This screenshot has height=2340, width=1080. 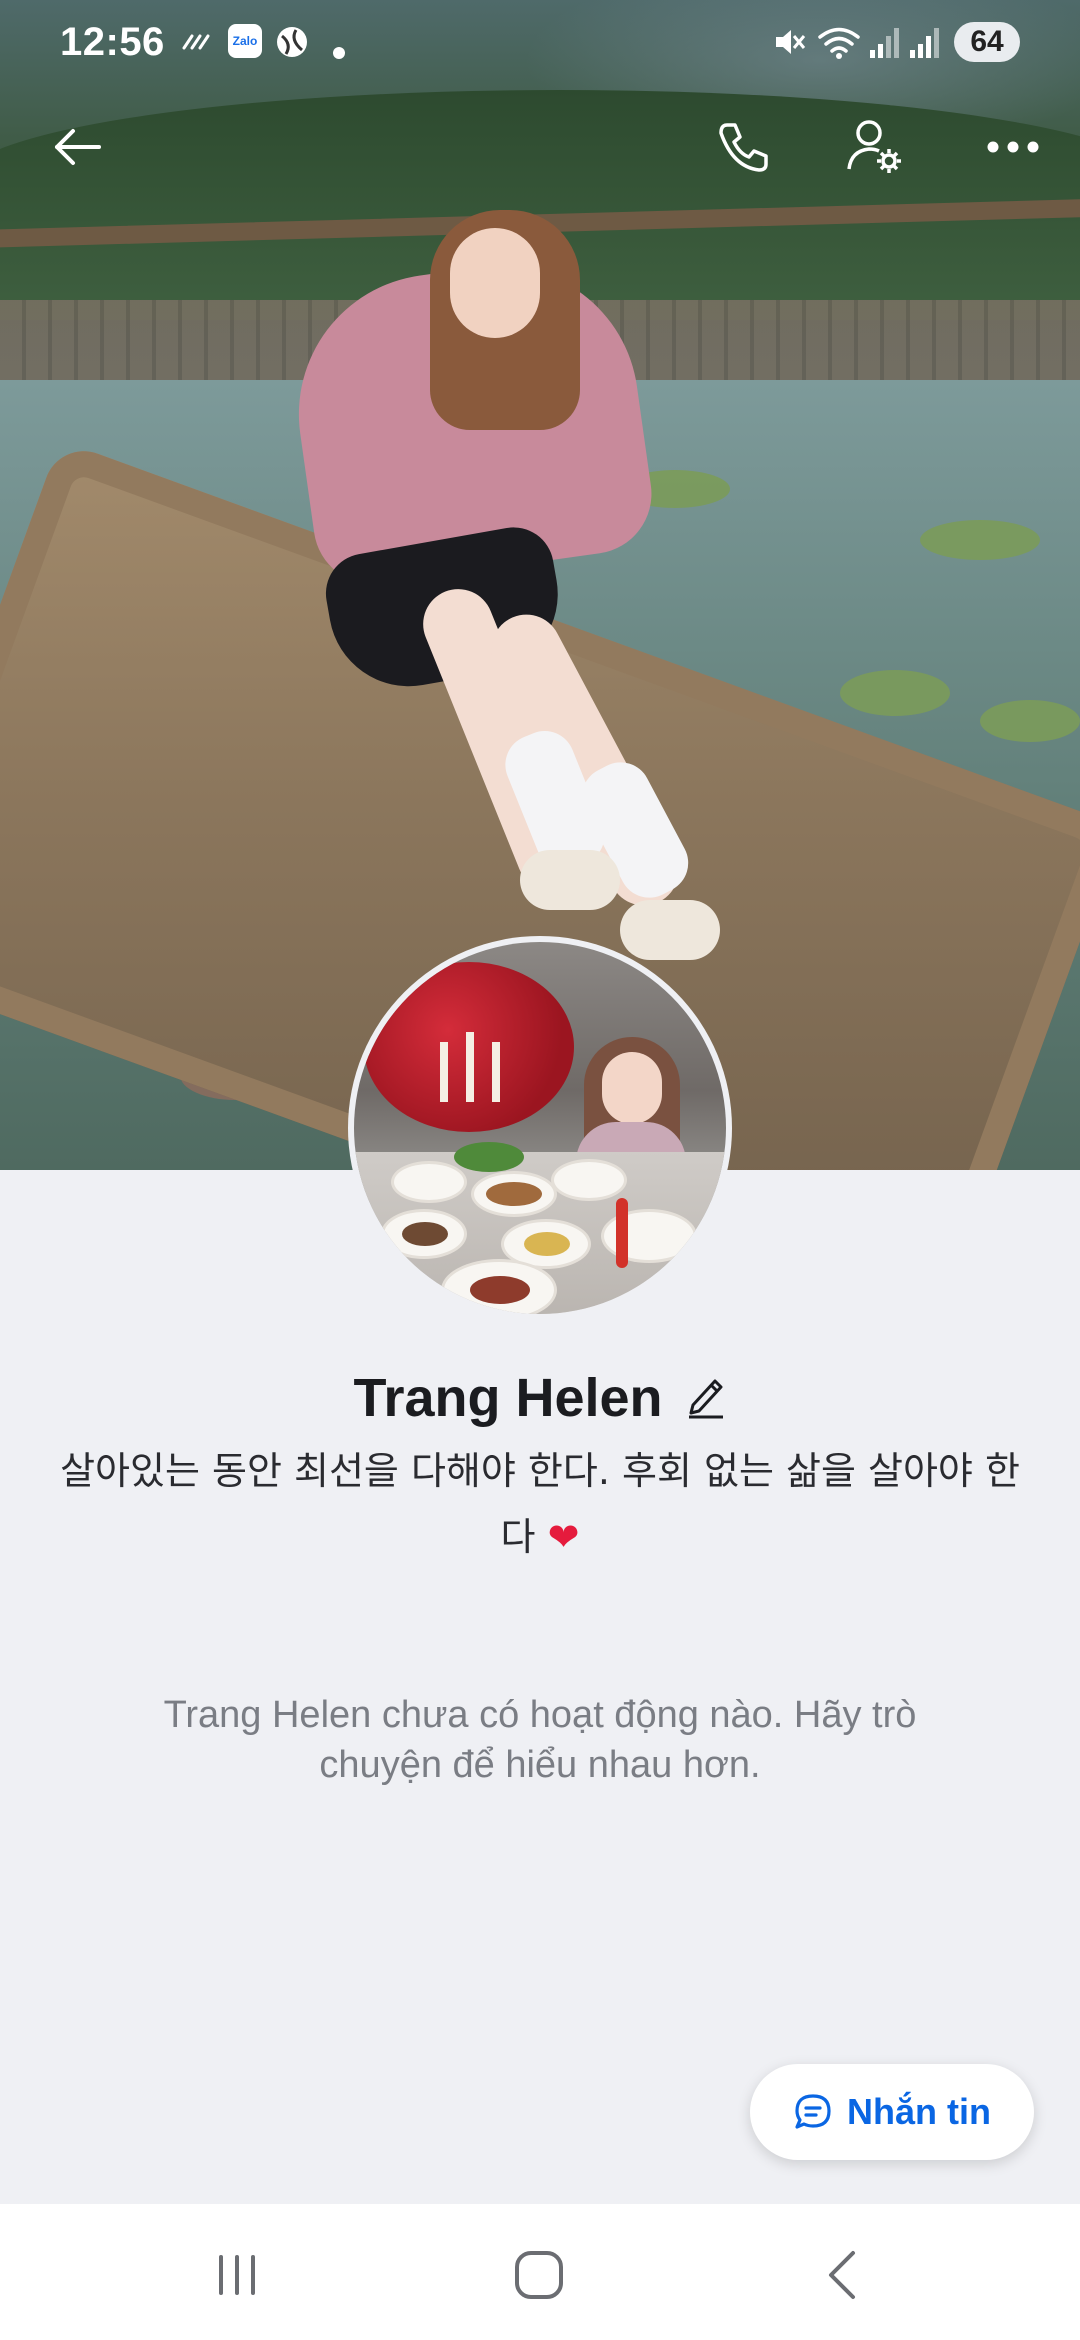 I want to click on recent-apps-button, so click(x=237, y=2275).